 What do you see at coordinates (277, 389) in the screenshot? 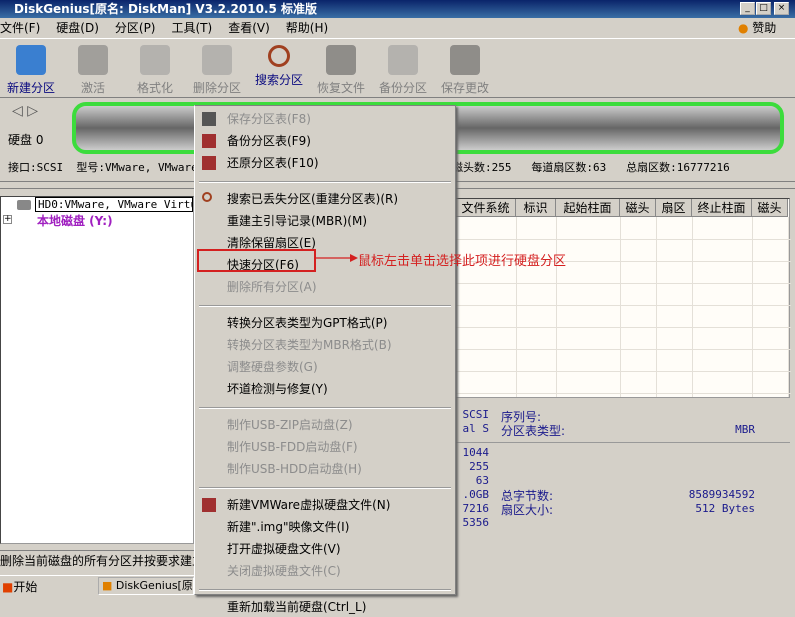
I see `context-menu-item: 坏道检测与修复(Y)` at bounding box center [277, 389].